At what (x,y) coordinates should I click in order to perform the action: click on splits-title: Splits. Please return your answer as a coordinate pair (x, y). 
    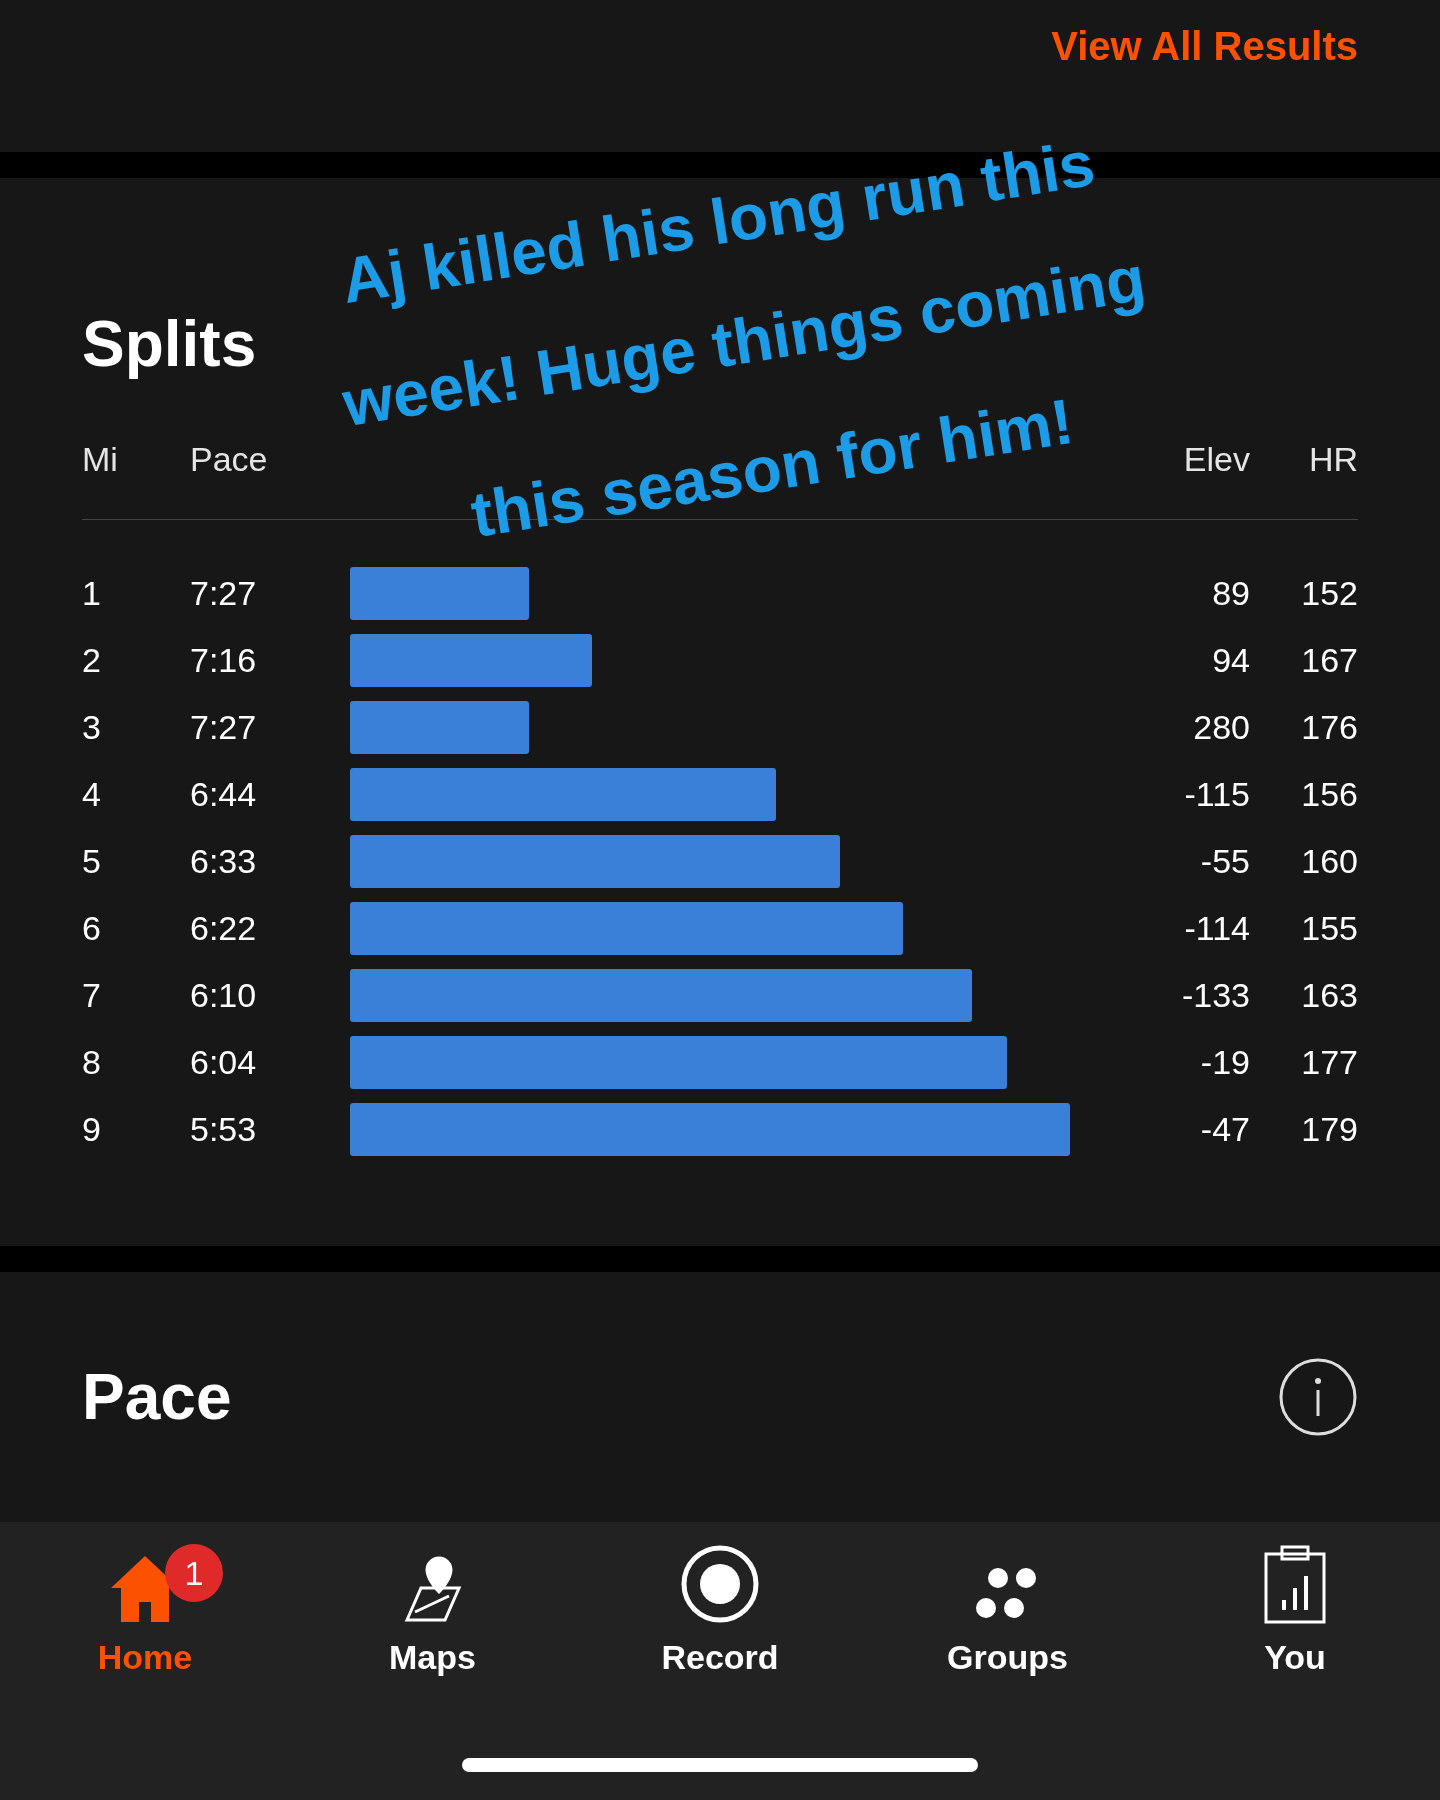
    Looking at the image, I should click on (169, 344).